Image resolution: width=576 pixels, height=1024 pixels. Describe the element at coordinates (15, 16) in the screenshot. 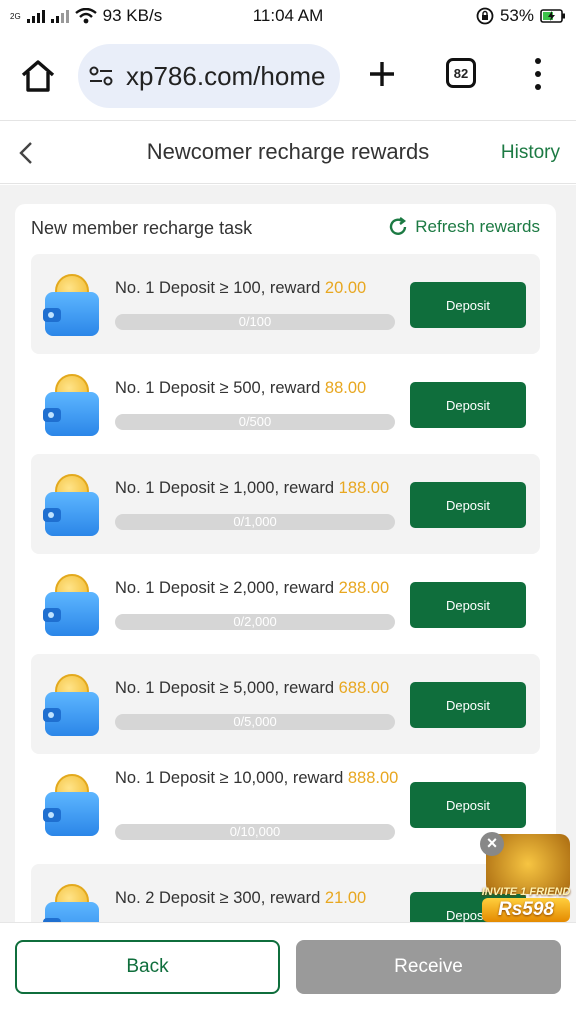

I see `network-label: 2G` at that location.